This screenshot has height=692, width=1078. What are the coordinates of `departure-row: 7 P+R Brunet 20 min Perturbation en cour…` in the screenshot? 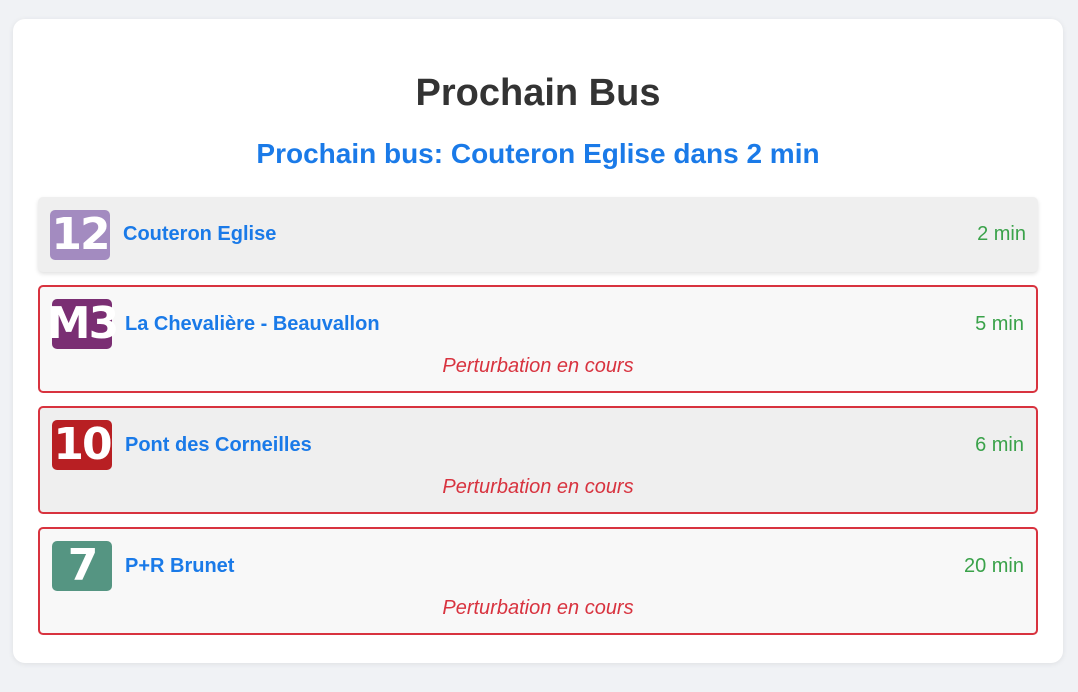 It's located at (538, 581).